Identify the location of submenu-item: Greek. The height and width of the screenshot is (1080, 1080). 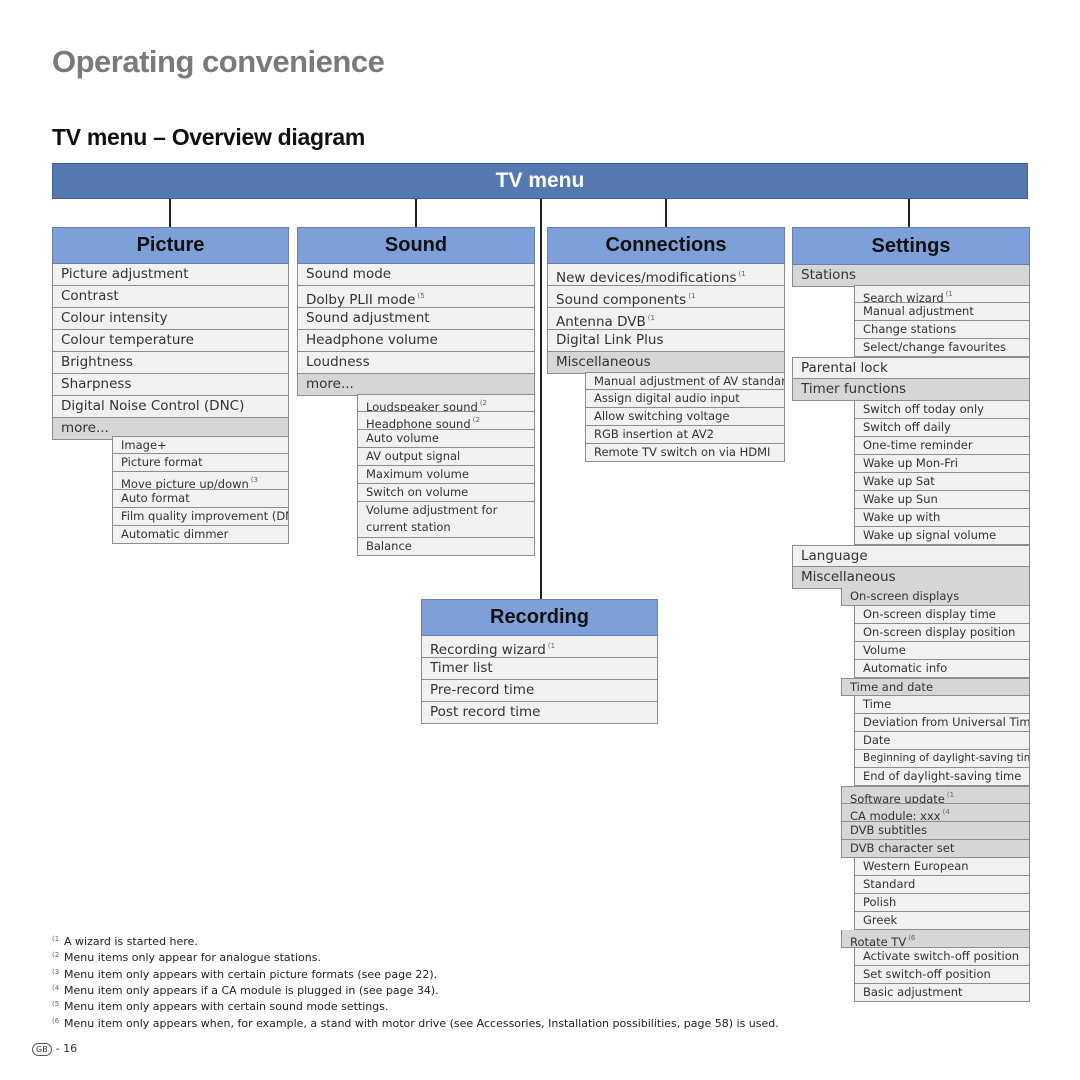
(942, 921).